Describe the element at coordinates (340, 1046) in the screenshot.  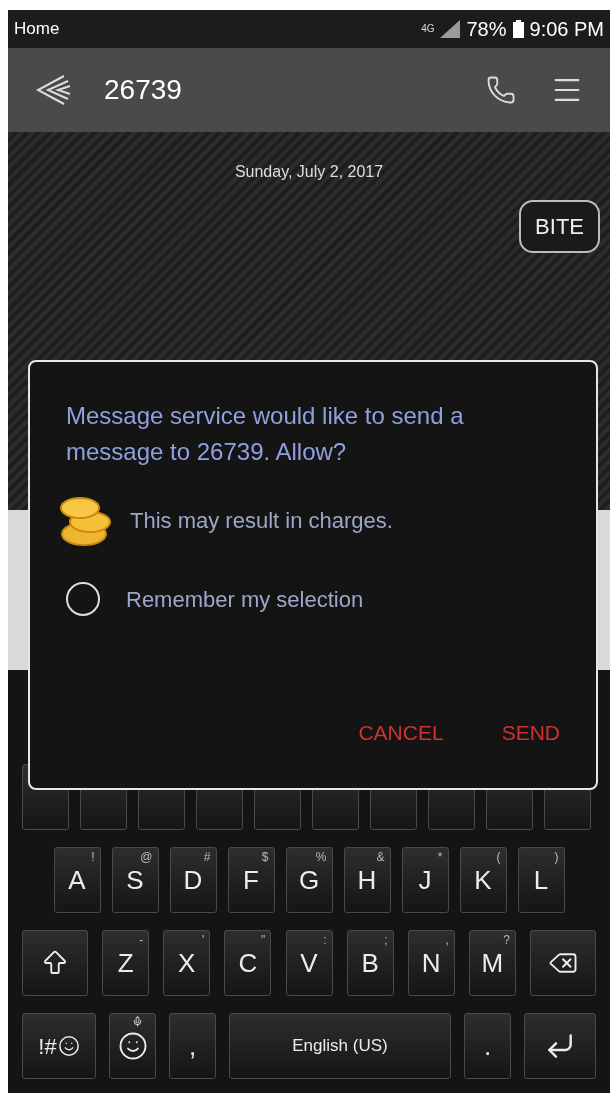
I see `space-key: English (US)` at that location.